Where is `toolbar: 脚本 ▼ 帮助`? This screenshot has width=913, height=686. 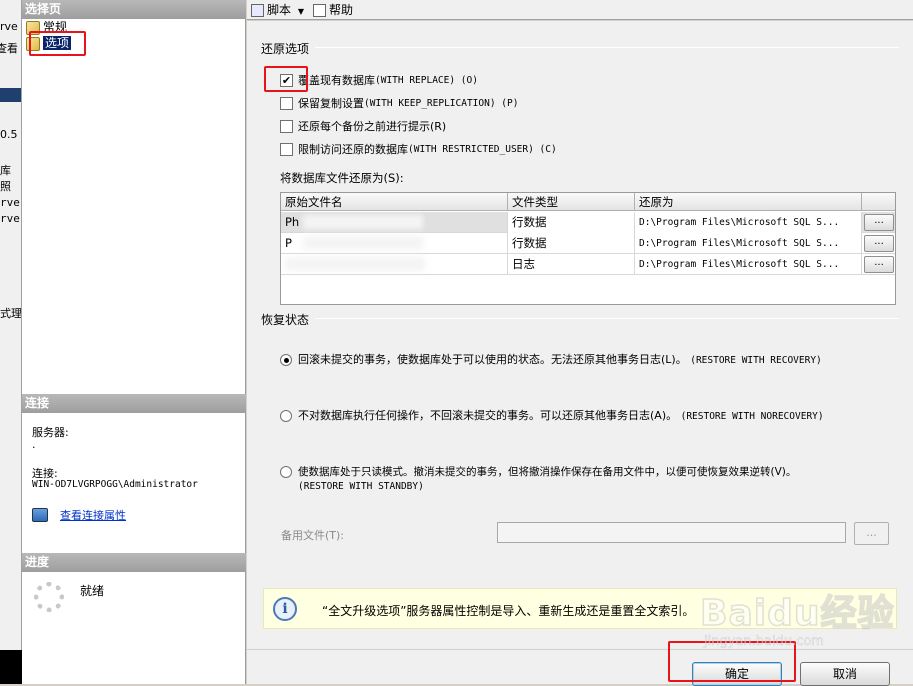
toolbar: 脚本 ▼ 帮助 is located at coordinates (580, 10).